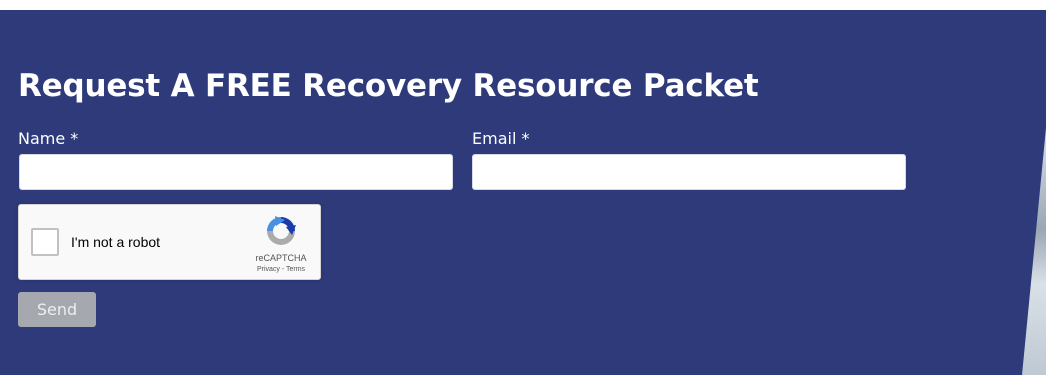 Image resolution: width=1046 pixels, height=375 pixels. Describe the element at coordinates (689, 172) in the screenshot. I see `email-field` at that location.